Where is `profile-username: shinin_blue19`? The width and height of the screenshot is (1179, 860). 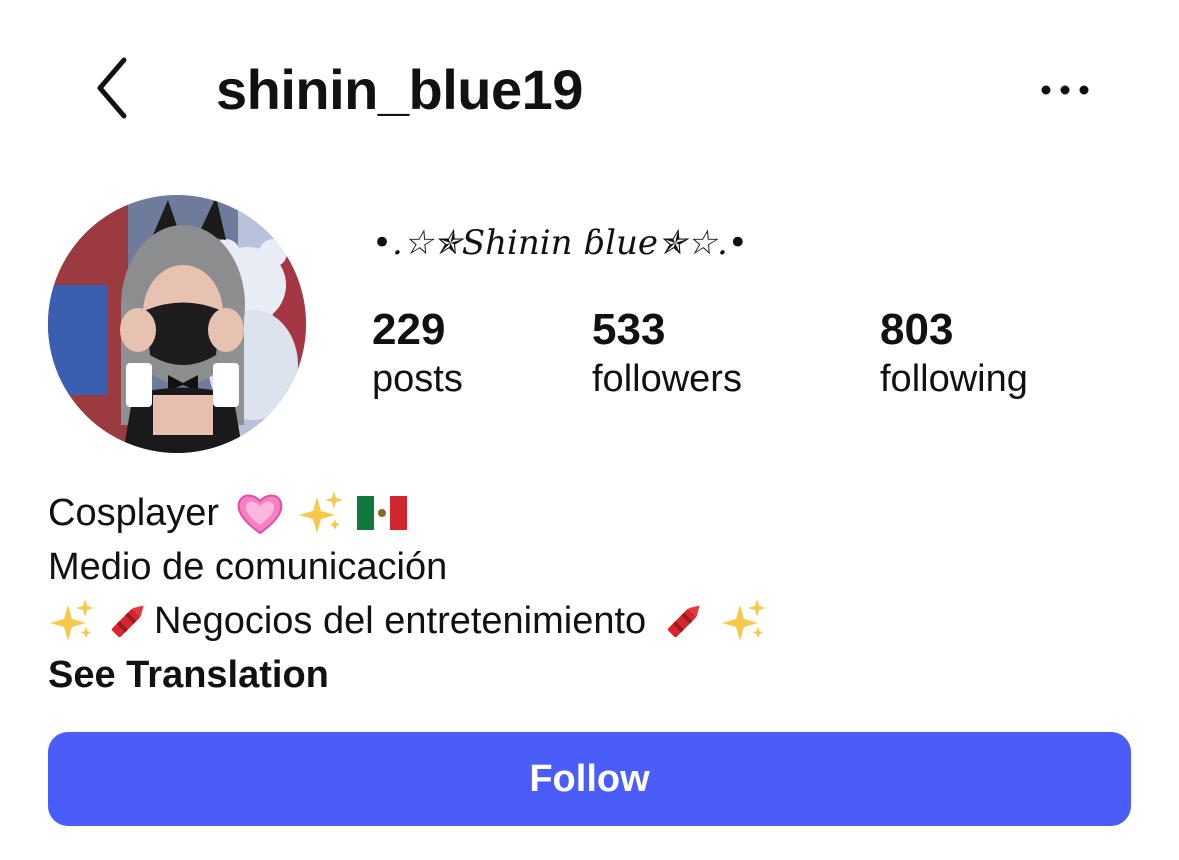
profile-username: shinin_blue19 is located at coordinates (399, 89).